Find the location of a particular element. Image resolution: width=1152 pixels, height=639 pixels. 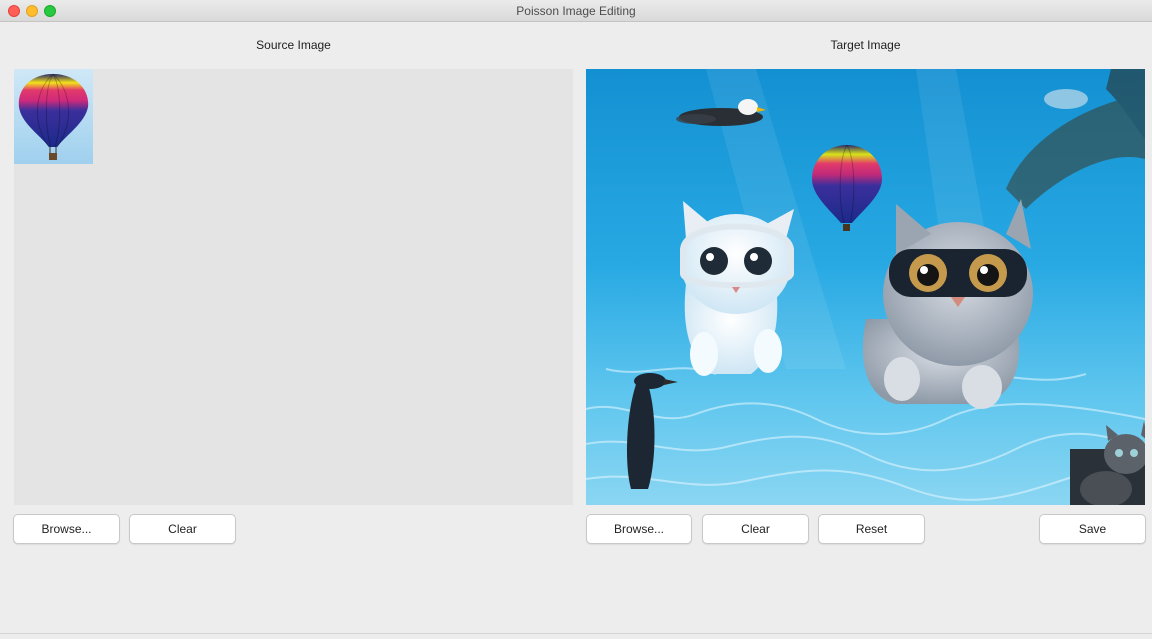

target-image-title: Target Image is located at coordinates (865, 45).